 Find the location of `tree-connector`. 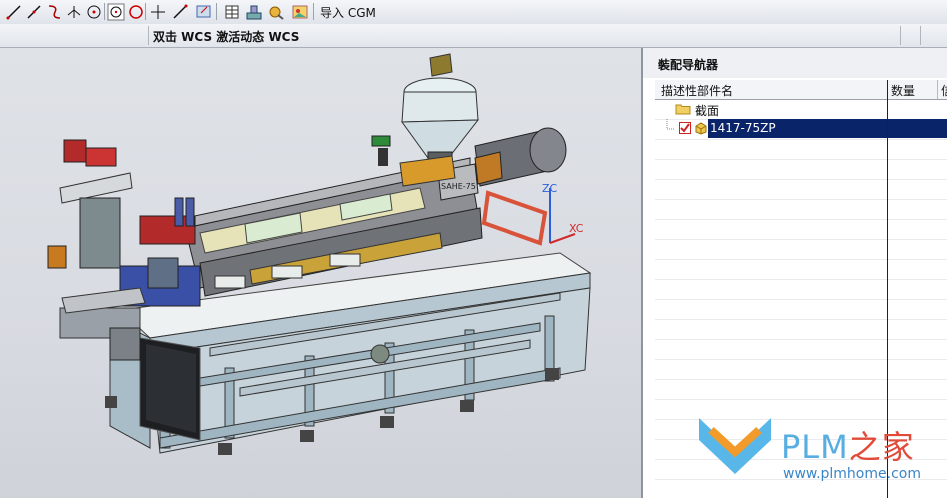

tree-connector is located at coordinates (670, 124).